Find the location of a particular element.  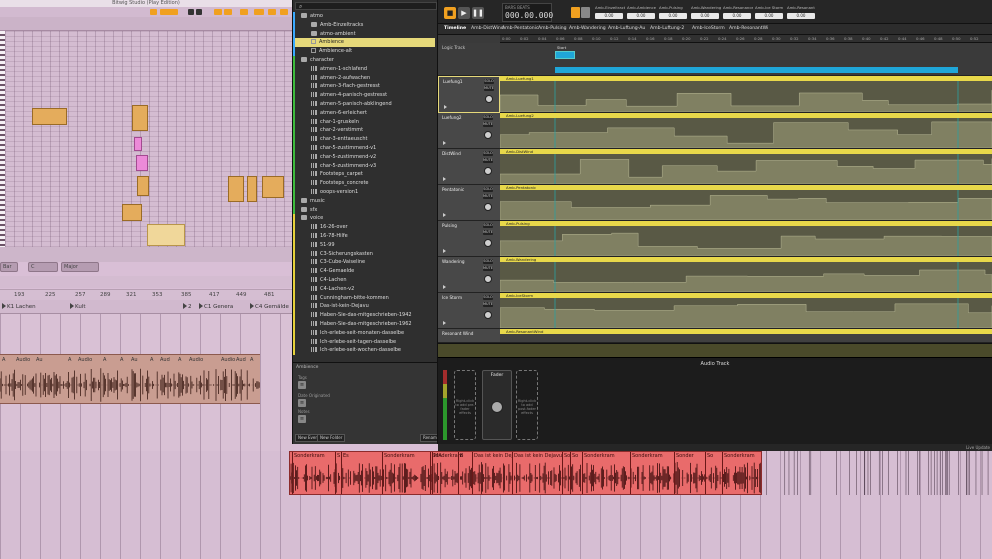

browser-item: Ambience is located at coordinates (364, 43).